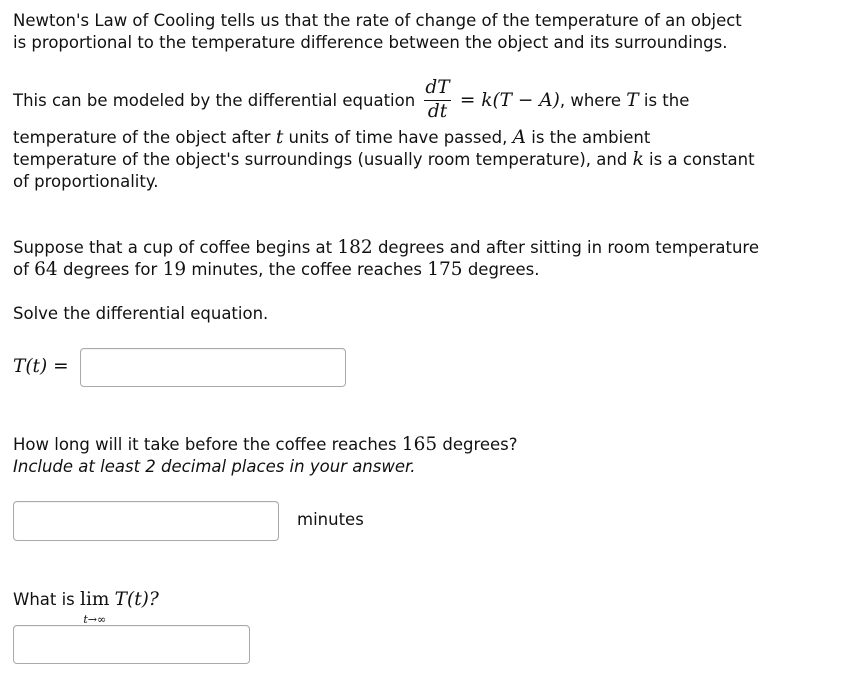 This screenshot has height=681, width=858. Describe the element at coordinates (141, 313) in the screenshot. I see `solve-prompt: Solve the differential equation.` at that location.